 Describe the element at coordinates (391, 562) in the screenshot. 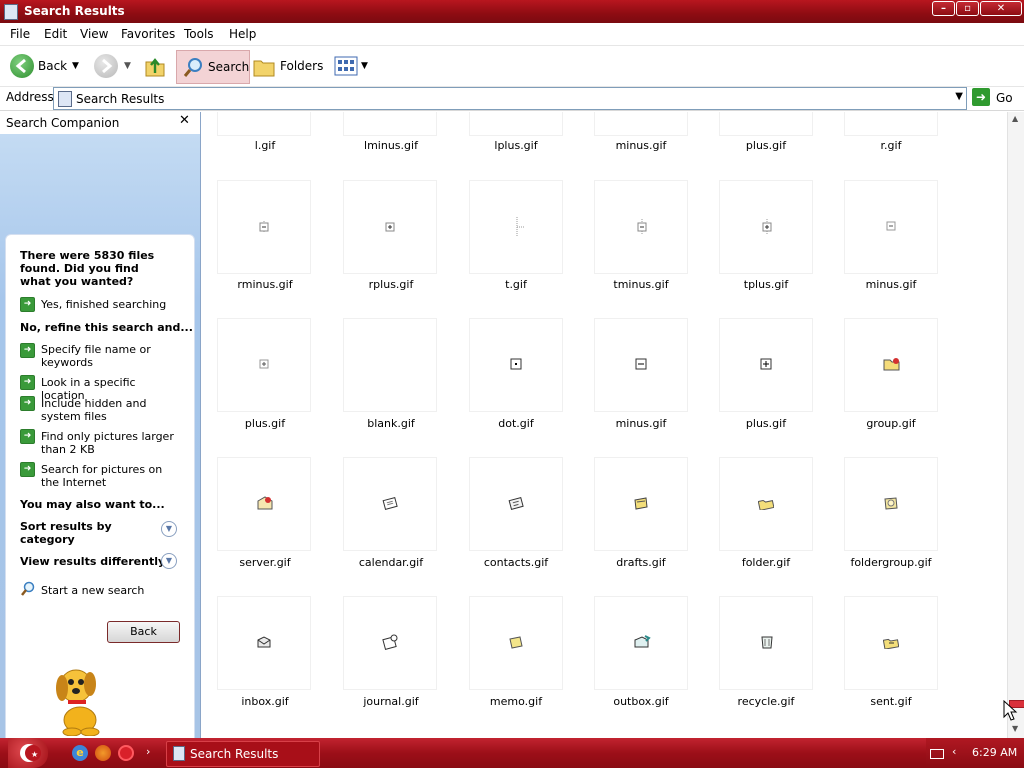

I see `file-name: calendar.gif` at that location.